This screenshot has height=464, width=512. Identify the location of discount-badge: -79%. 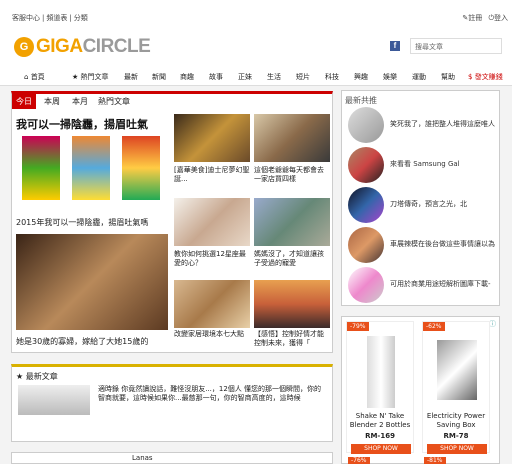
(358, 326).